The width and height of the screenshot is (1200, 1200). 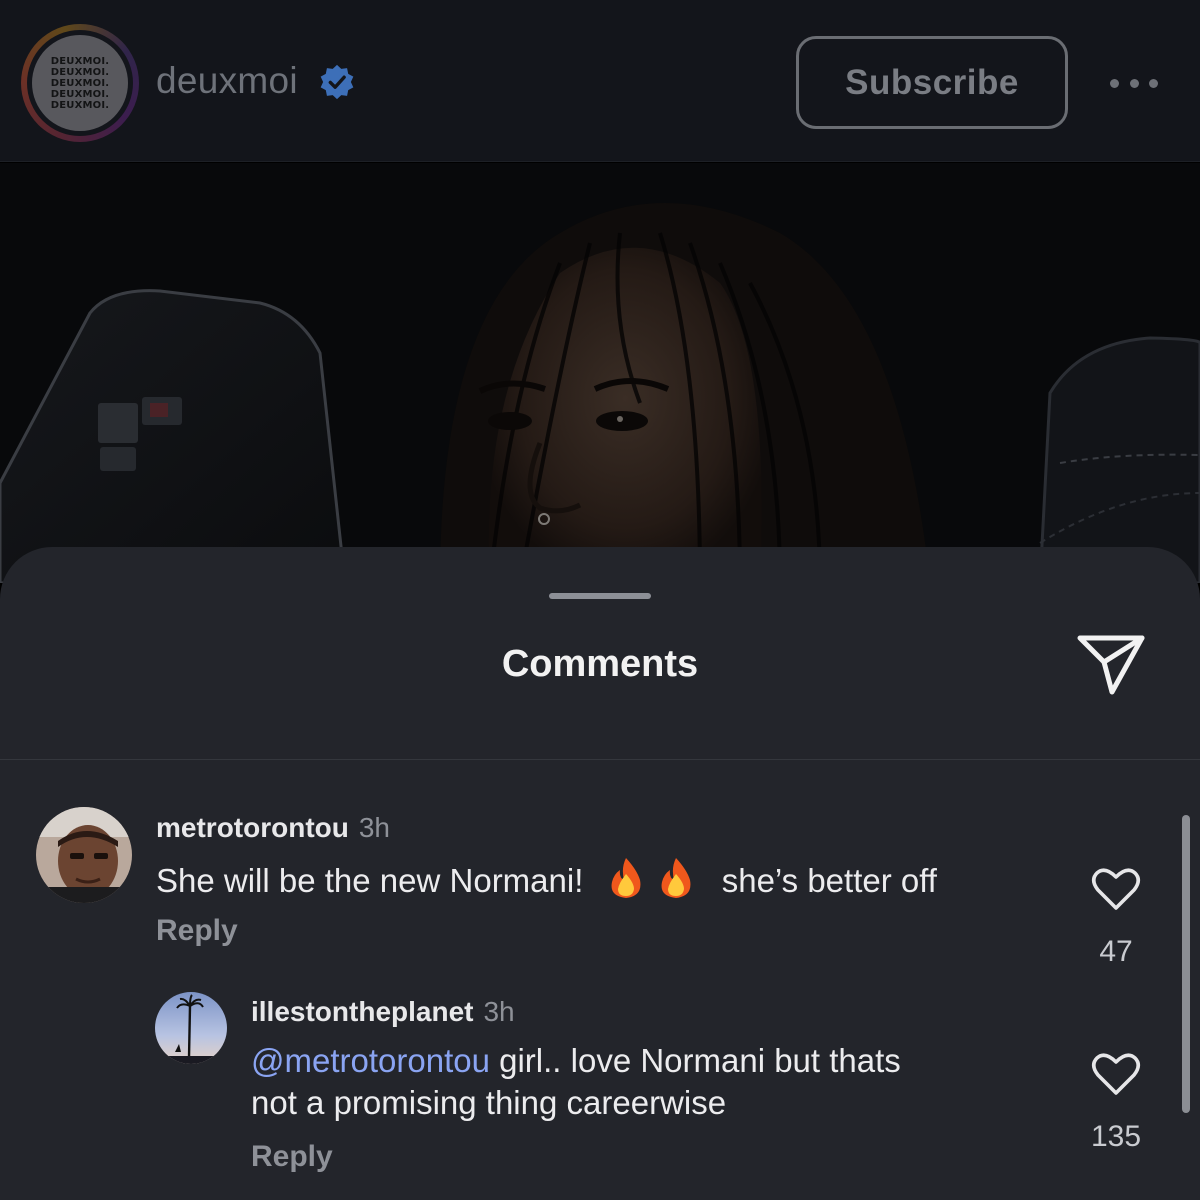 What do you see at coordinates (252, 827) in the screenshot?
I see `username-text: metrotorontou` at bounding box center [252, 827].